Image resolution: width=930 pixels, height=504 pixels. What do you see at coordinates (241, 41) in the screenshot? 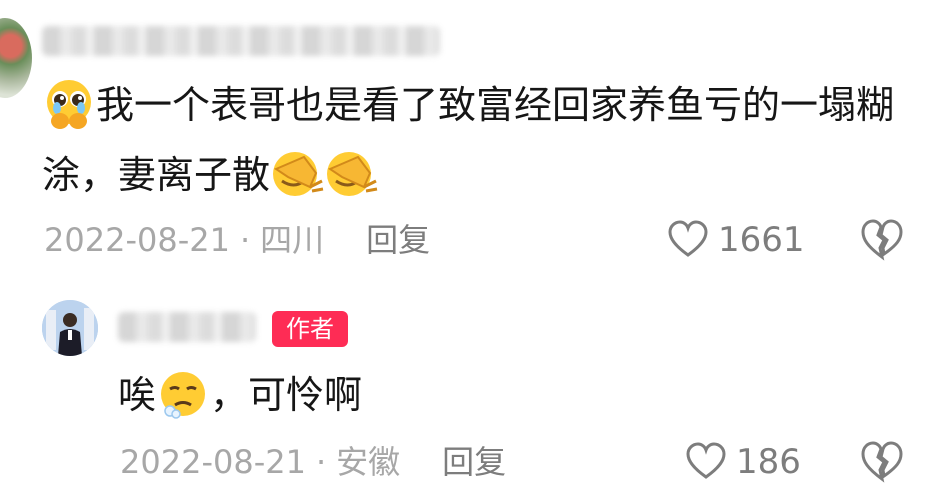
I see `commenter-name-blurred` at bounding box center [241, 41].